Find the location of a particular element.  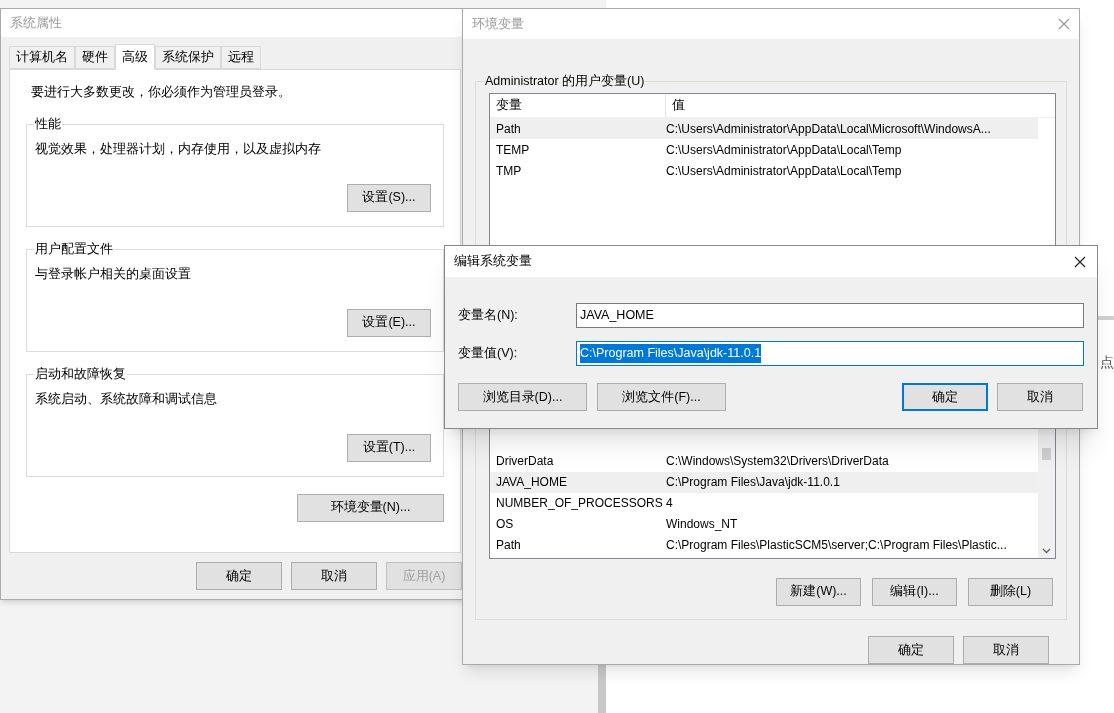

dialog-button: 删除(L) is located at coordinates (1010, 591).